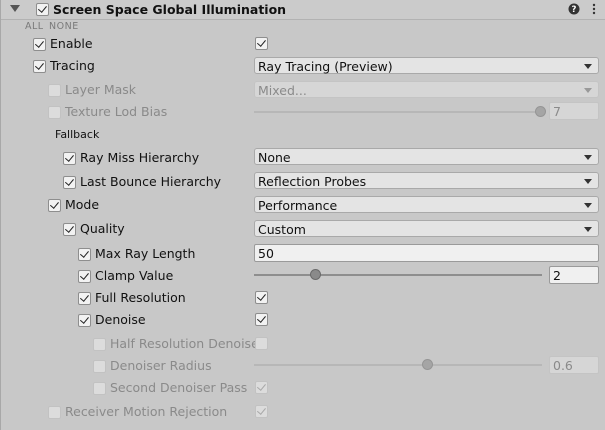 The width and height of the screenshot is (605, 430). I want to click on half-resolution-denoiser-label: Half Resolution Denoiser, so click(187, 343).